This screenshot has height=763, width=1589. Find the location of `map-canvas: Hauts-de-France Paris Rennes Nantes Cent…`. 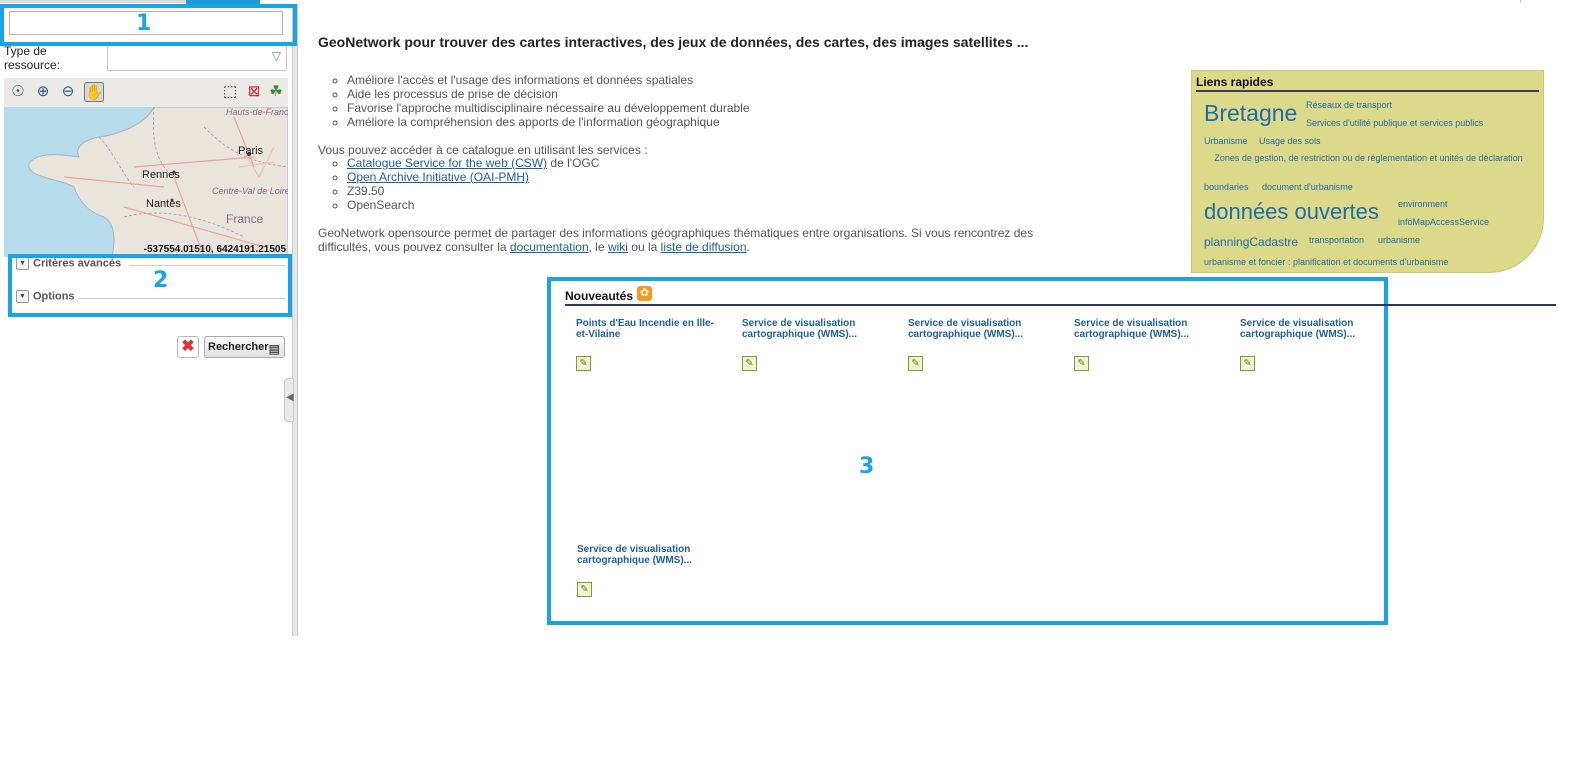

map-canvas: Hauts-de-France Paris Rennes Nantes Cent… is located at coordinates (146, 182).